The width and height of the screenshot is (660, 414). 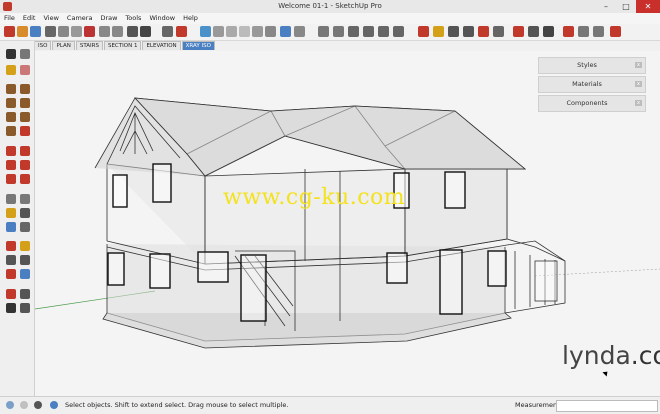 What do you see at coordinates (11, 131) in the screenshot?
I see `arc-icon` at bounding box center [11, 131].